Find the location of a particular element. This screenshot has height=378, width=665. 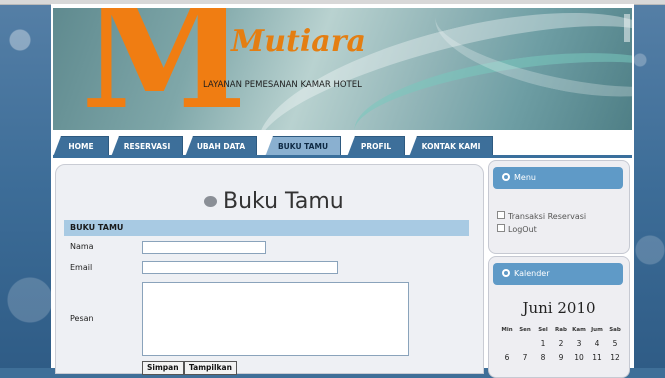

menu-header: Menu is located at coordinates (558, 178).